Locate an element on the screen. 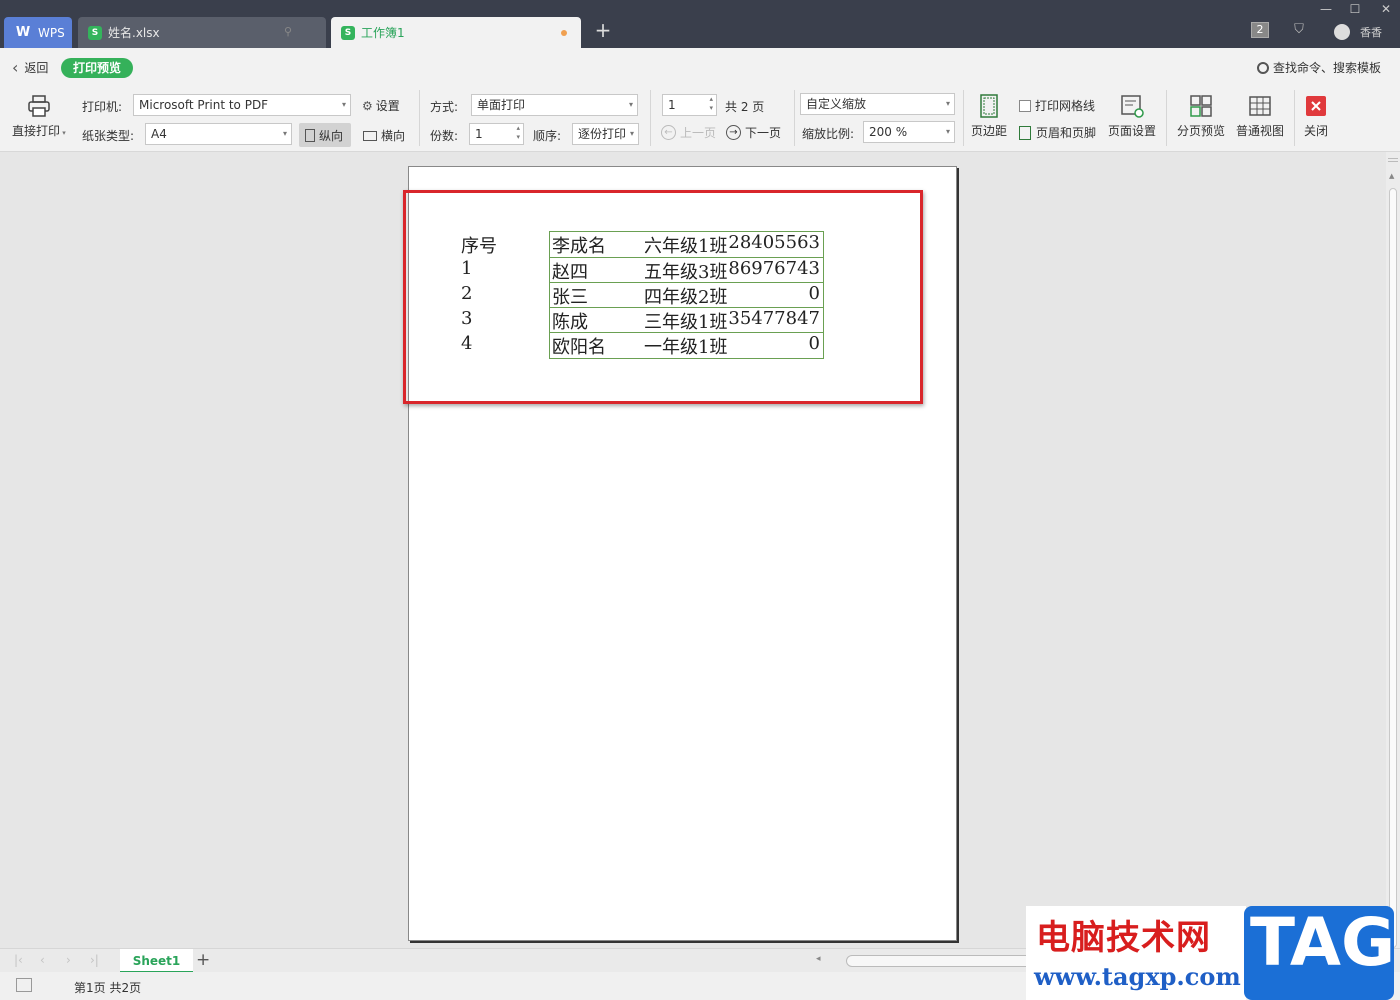  total-pages: 共 2 页 is located at coordinates (745, 107).